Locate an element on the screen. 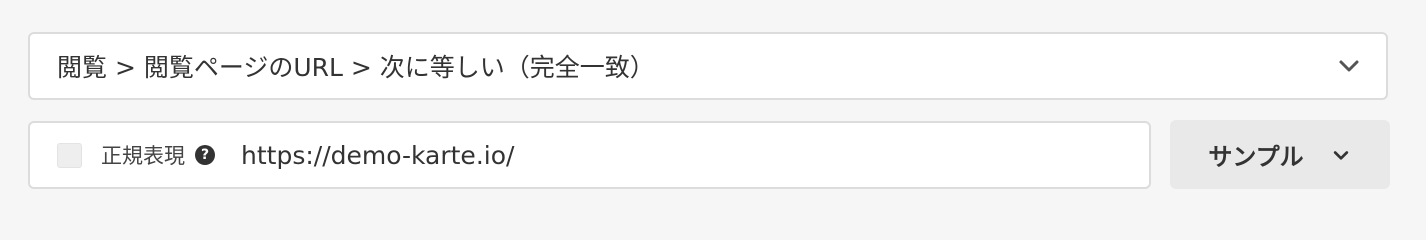 This screenshot has width=1426, height=240. regex-checkbox is located at coordinates (69, 155).